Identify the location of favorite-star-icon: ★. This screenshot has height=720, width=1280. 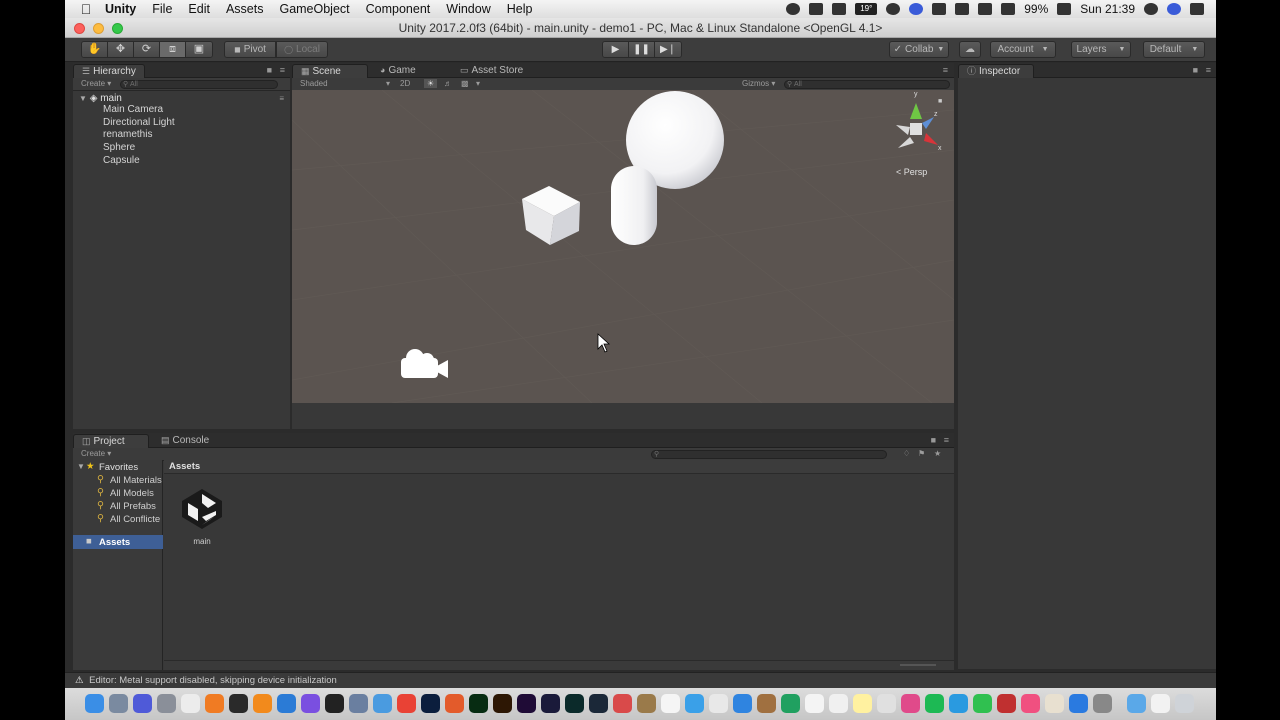
(937, 453).